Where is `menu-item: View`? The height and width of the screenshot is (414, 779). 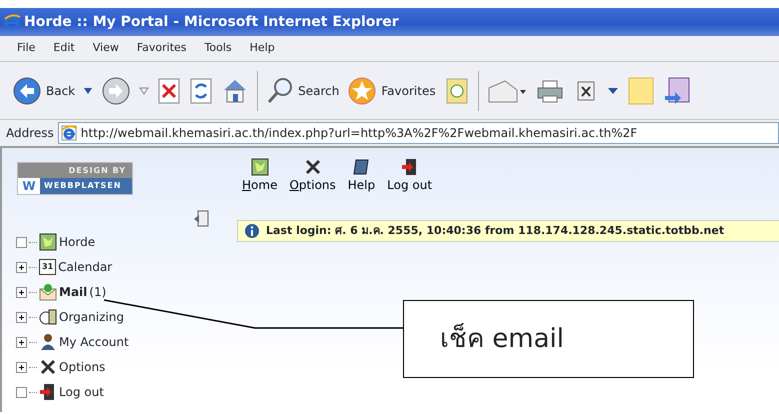
menu-item: View is located at coordinates (106, 48).